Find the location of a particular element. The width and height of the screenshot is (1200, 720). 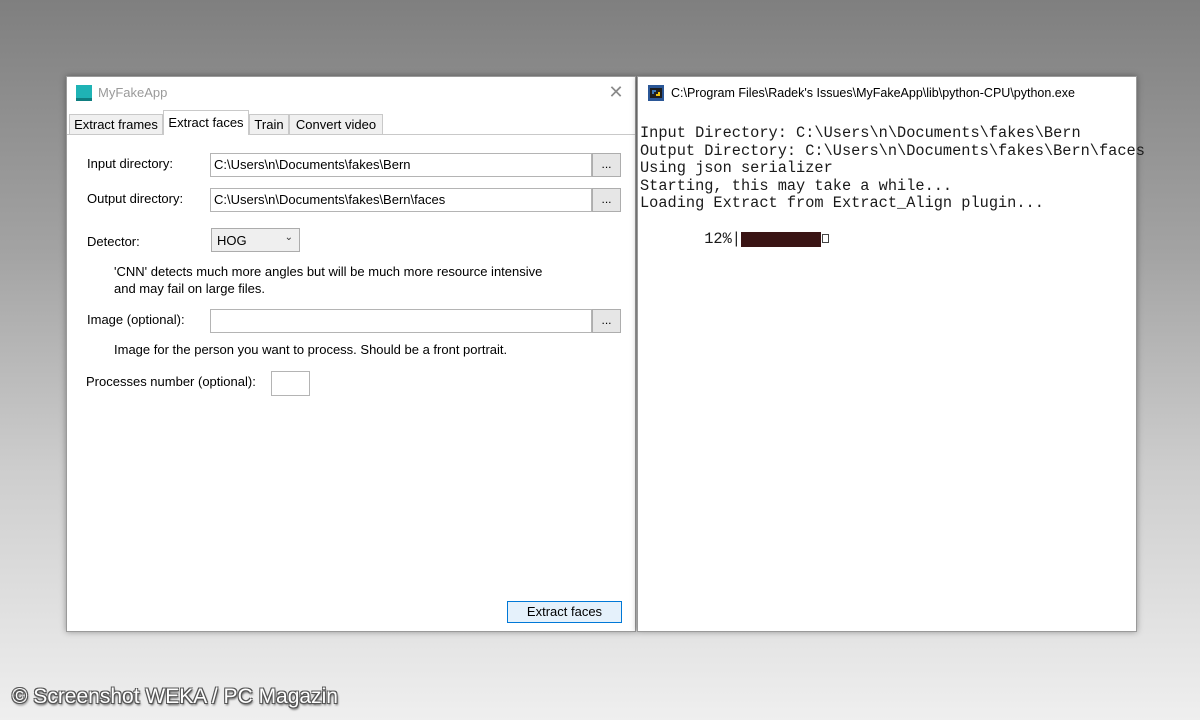

output-directory-label: Output directory: is located at coordinates (135, 198).